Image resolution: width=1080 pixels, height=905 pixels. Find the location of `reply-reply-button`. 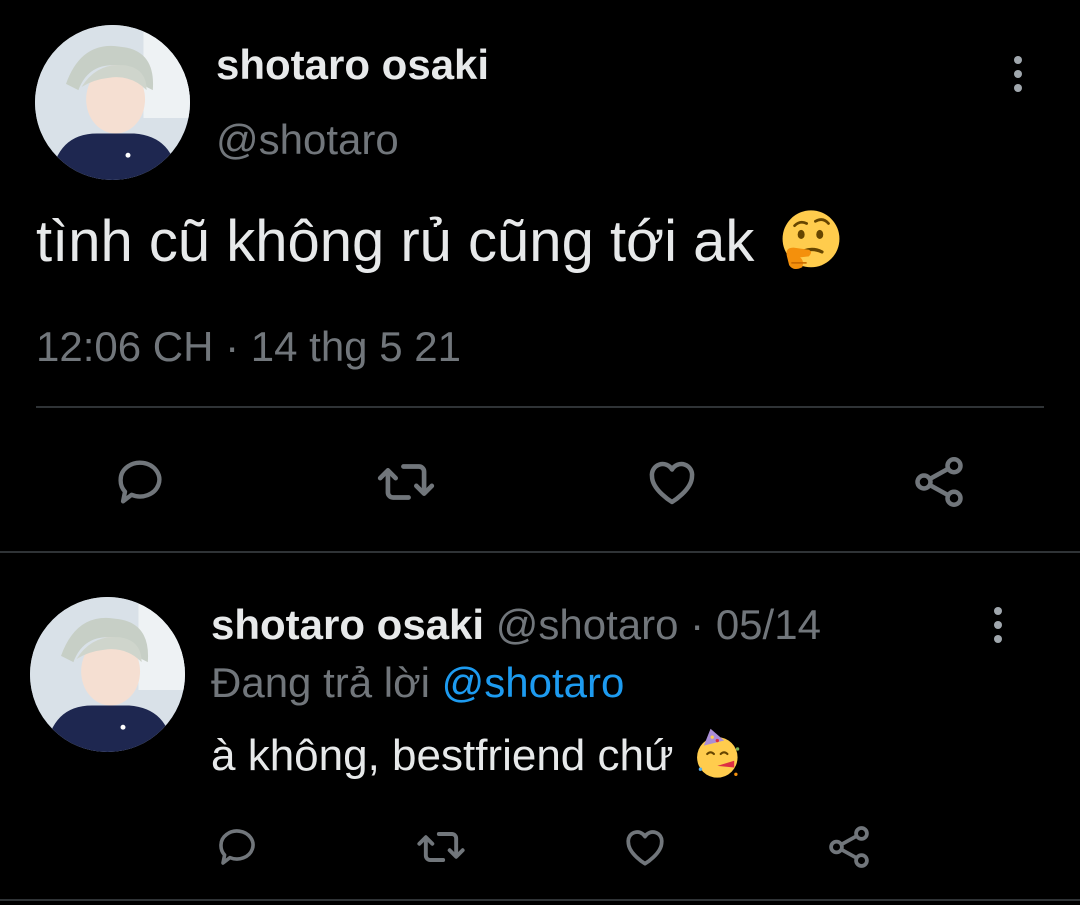

reply-reply-button is located at coordinates (237, 847).